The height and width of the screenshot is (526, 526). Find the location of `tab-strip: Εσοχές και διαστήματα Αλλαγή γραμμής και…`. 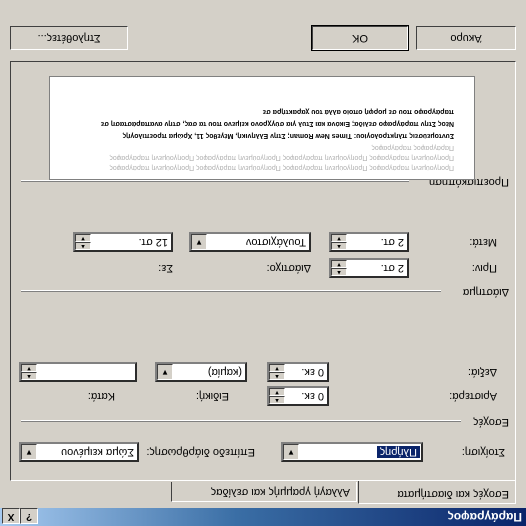

tab-strip: Εσοχές και διαστήματα Αλλαγή γραμμής και… is located at coordinates (263, 492).